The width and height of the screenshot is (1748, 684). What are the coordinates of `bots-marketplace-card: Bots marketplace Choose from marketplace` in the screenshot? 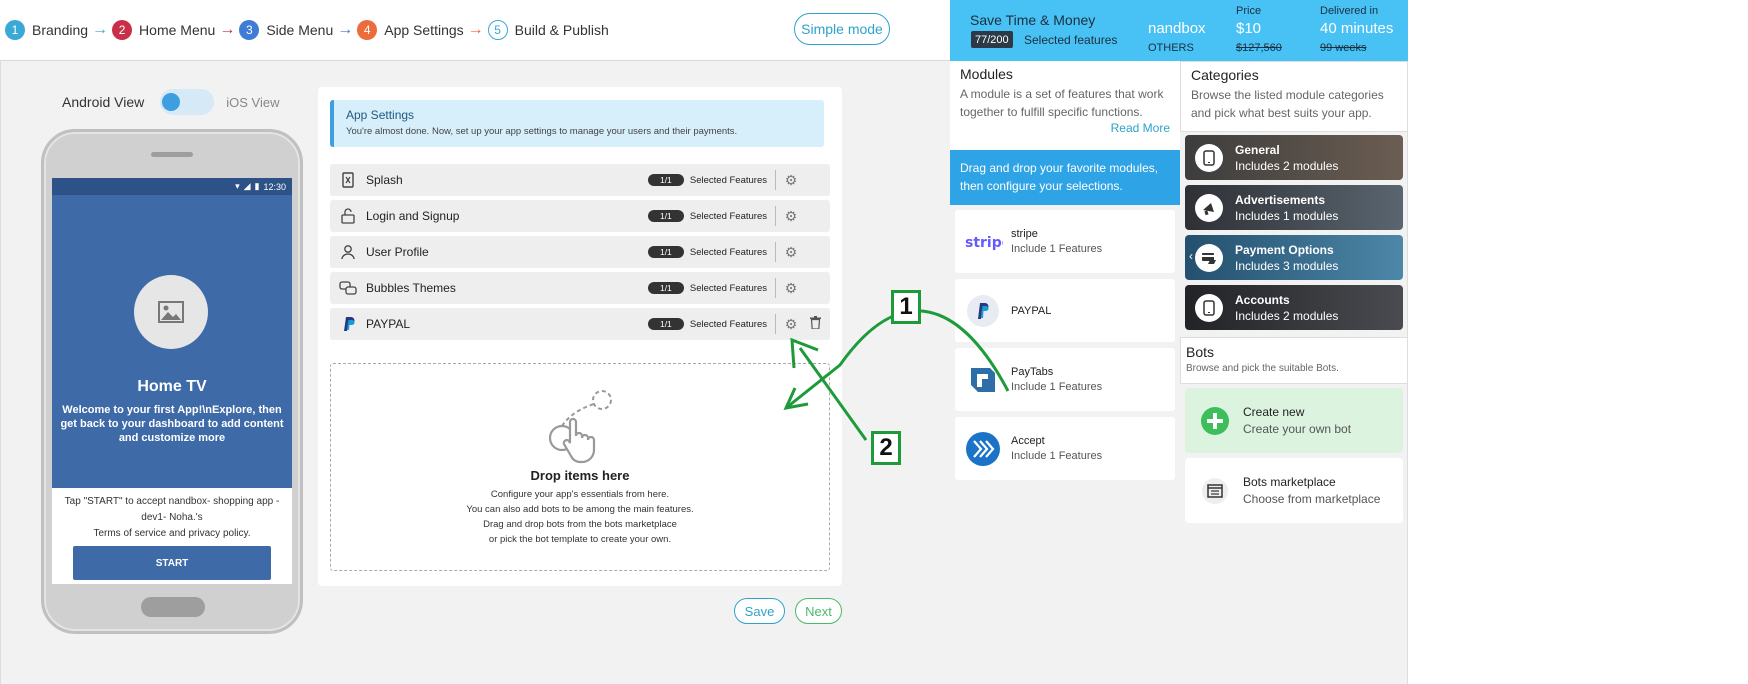 It's located at (1294, 490).